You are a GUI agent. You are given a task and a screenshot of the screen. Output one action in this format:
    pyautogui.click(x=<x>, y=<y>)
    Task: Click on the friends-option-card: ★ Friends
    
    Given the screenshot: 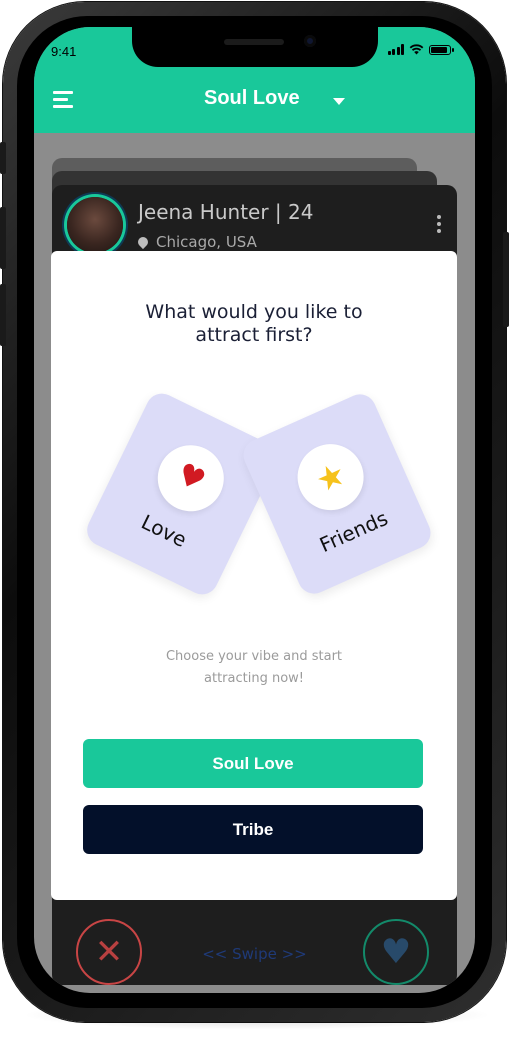 What is the action you would take?
    pyautogui.click(x=337, y=494)
    